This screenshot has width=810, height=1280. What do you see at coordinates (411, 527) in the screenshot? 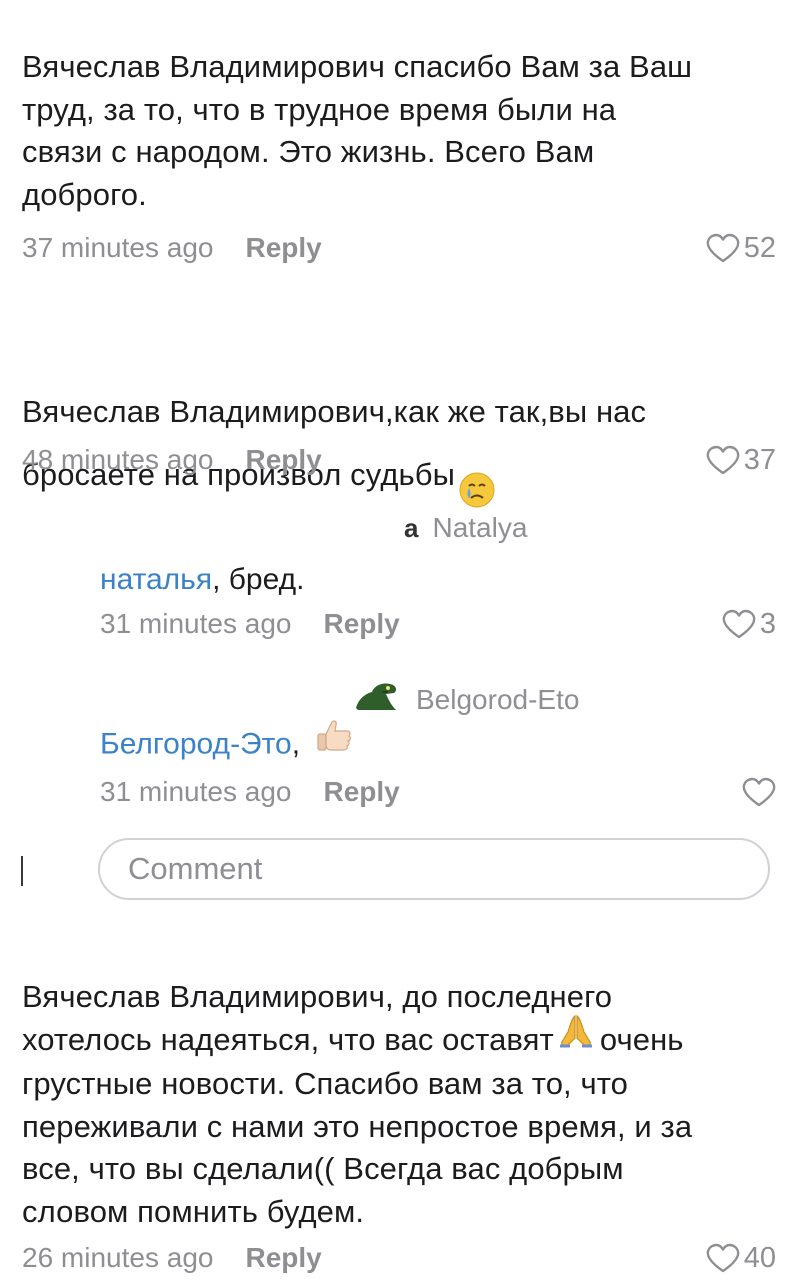
I see `avatar: a` at bounding box center [411, 527].